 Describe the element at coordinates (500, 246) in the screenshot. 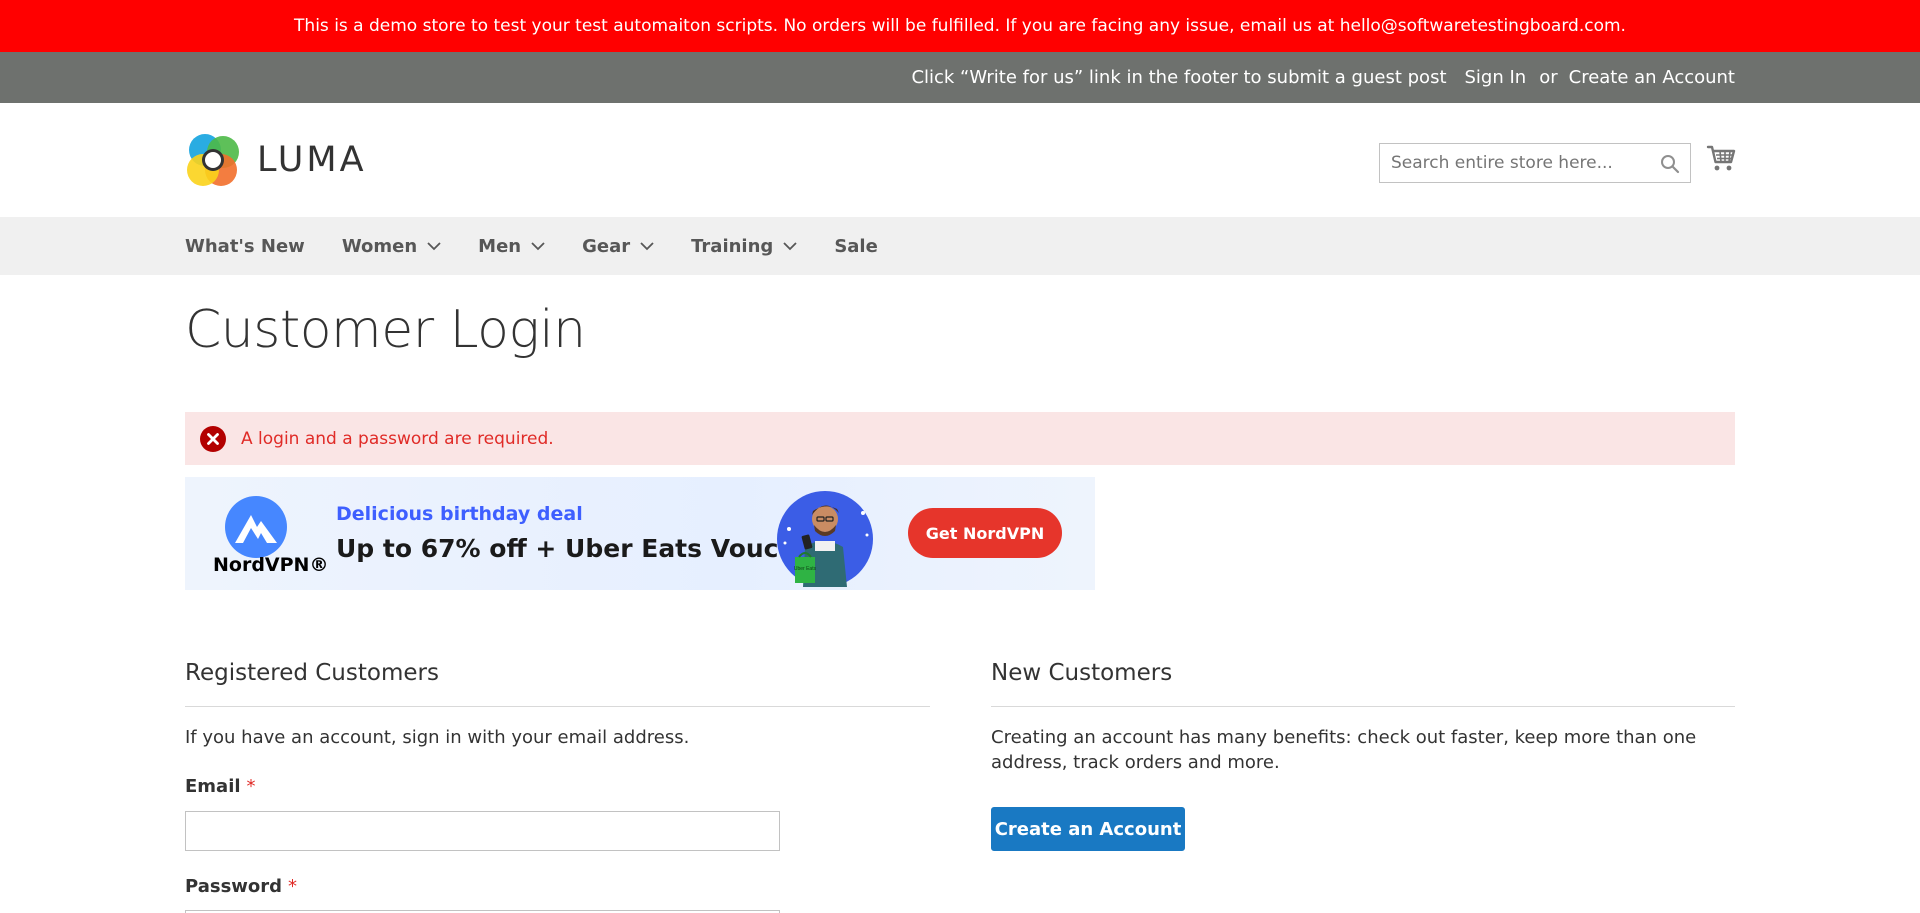

I see `nav-item-label: Men` at that location.